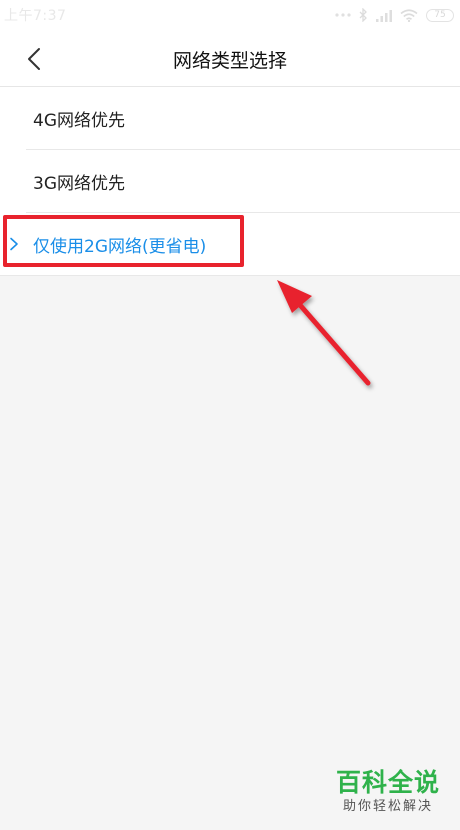  Describe the element at coordinates (363, 15) in the screenshot. I see `bluetooth-icon` at that location.